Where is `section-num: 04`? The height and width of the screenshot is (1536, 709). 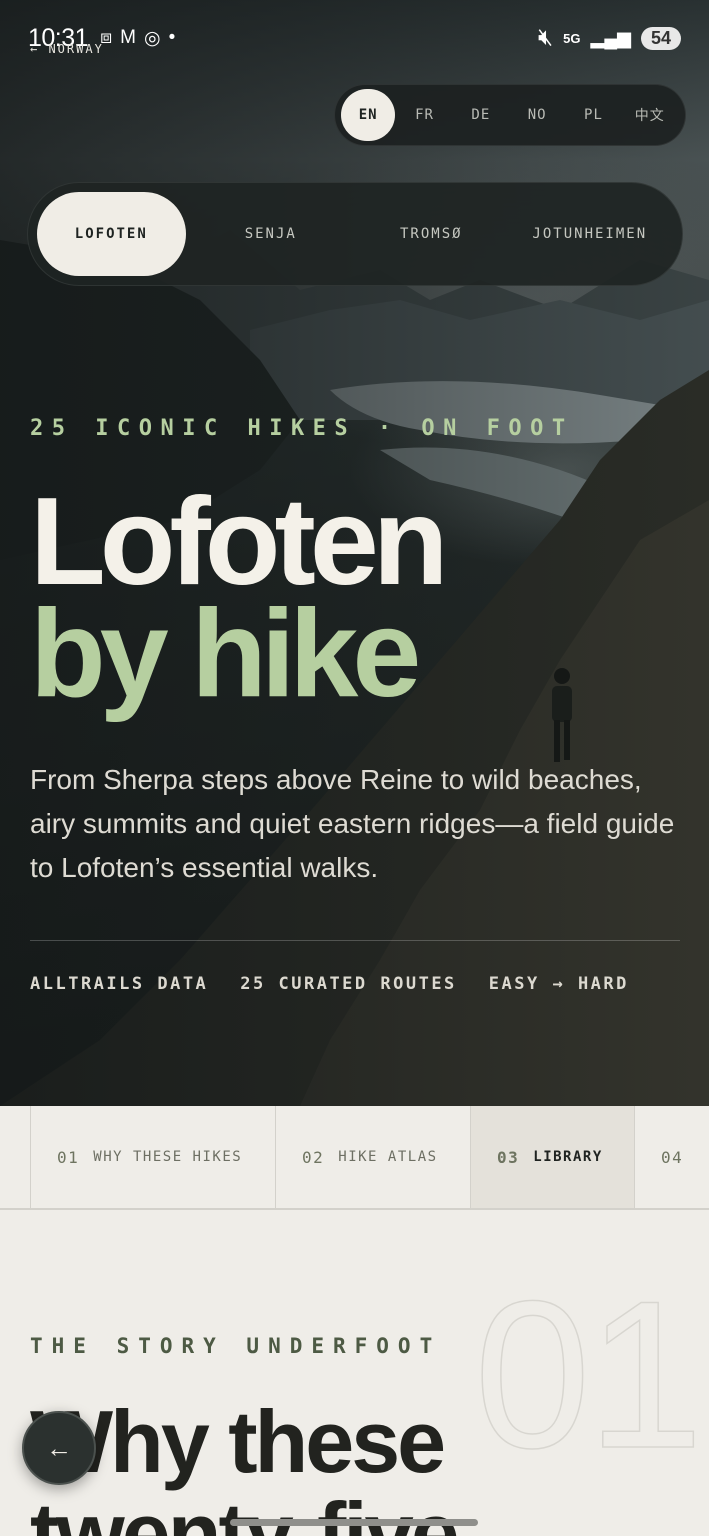
section-num: 04 is located at coordinates (672, 1157).